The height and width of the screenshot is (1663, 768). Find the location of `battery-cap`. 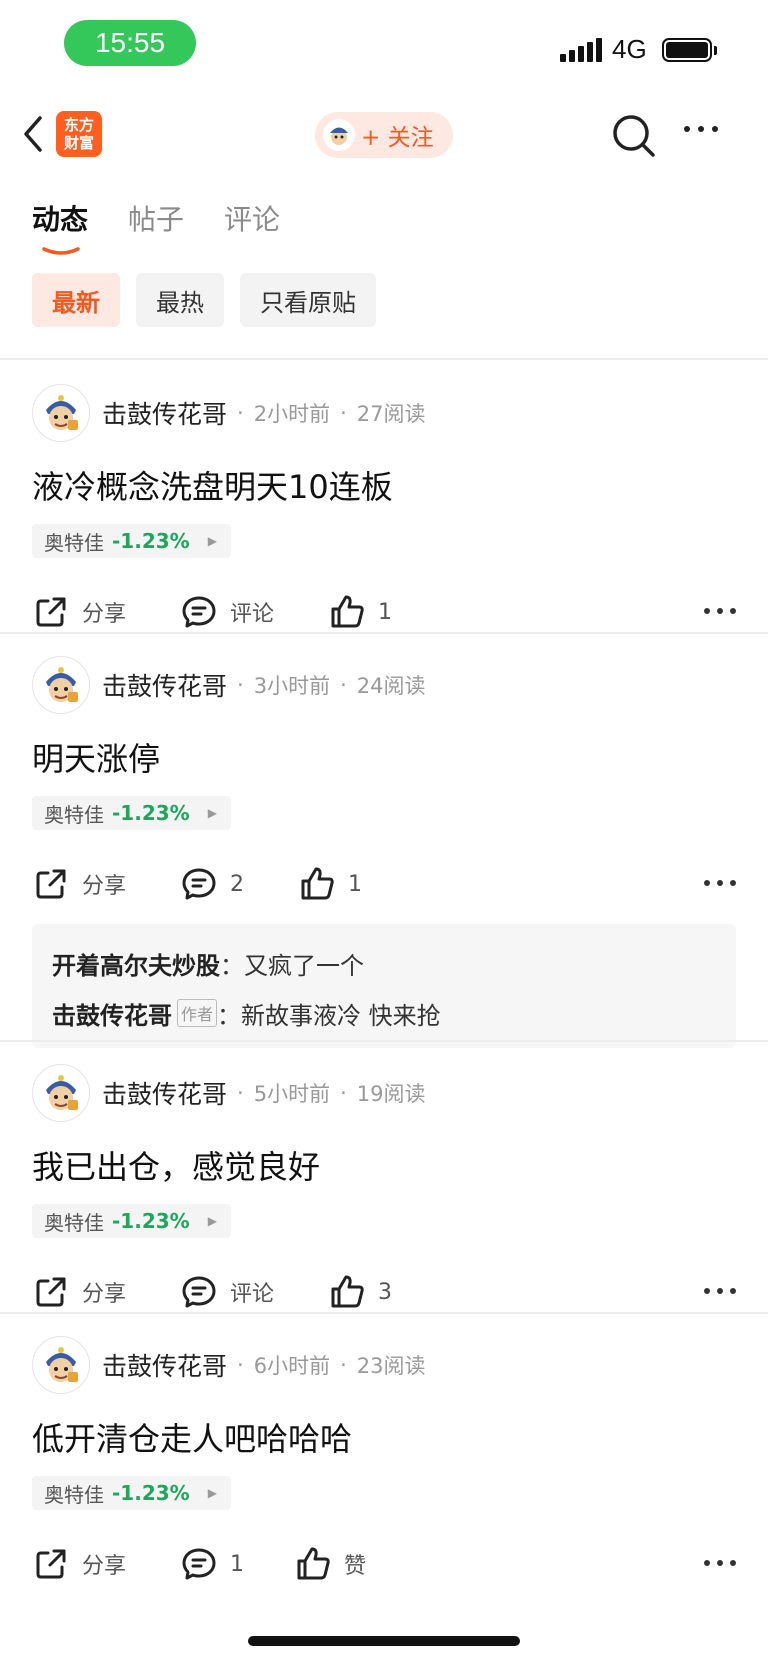

battery-cap is located at coordinates (715, 50).